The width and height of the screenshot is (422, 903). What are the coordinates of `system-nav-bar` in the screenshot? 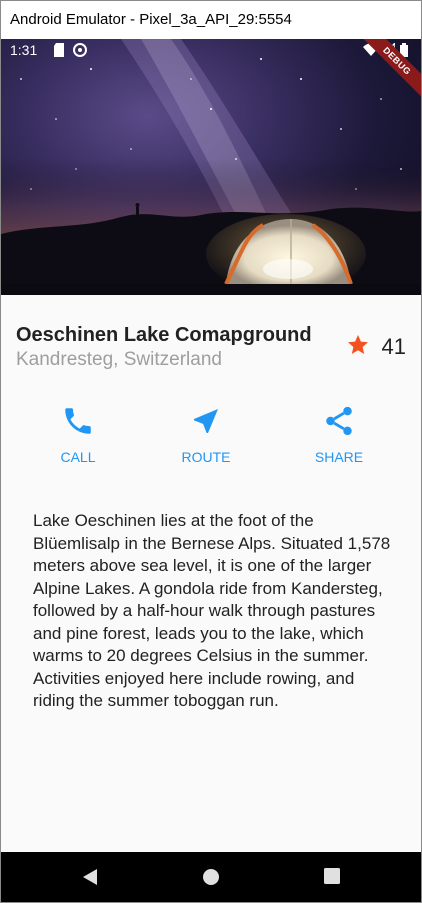 It's located at (211, 877).